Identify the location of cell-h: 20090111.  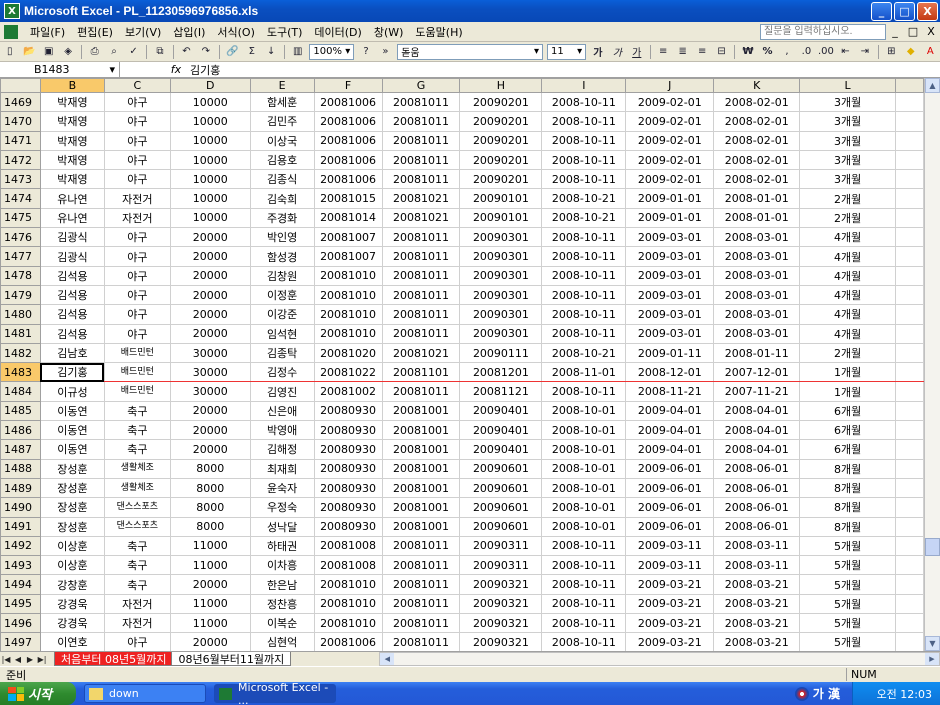
(501, 353).